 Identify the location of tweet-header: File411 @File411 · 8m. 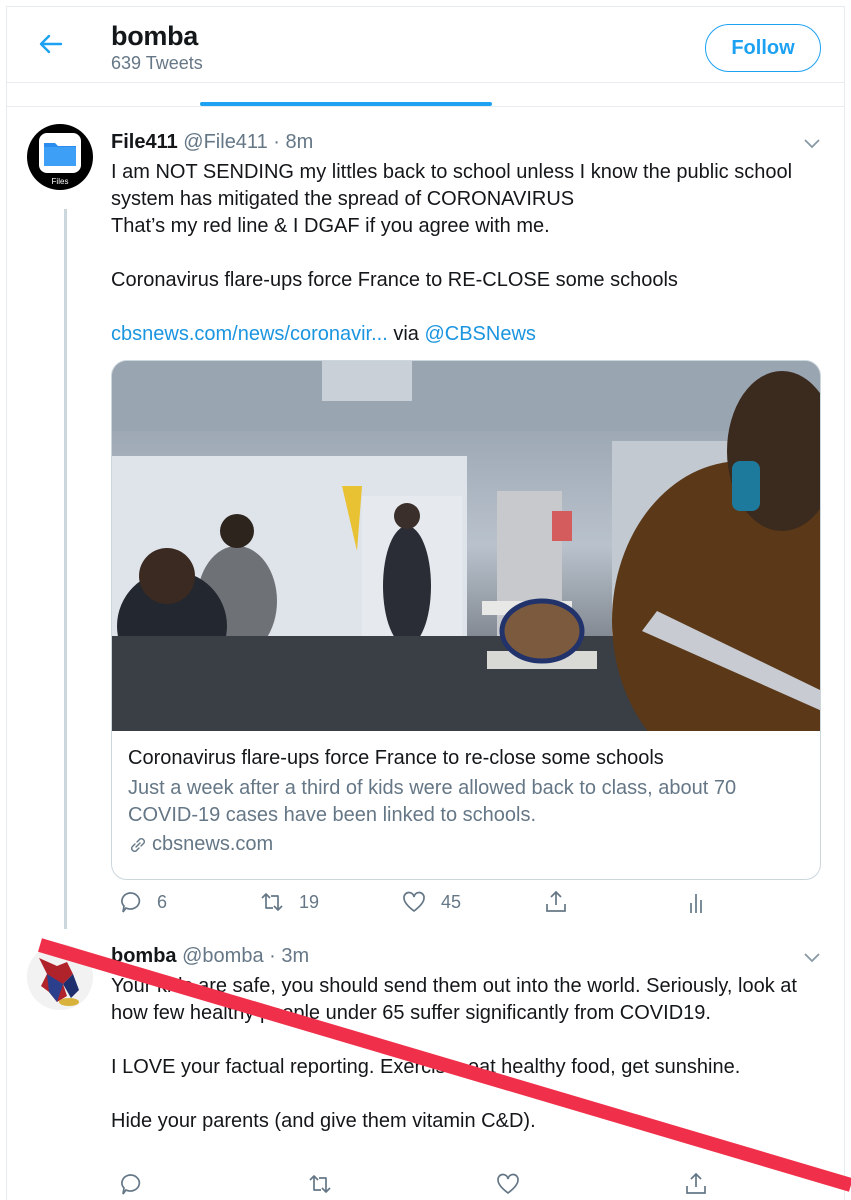
(212, 142).